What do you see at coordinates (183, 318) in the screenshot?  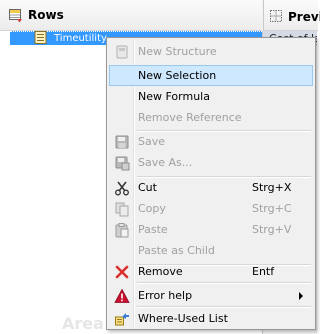 I see `menu-label: Where-Used List` at bounding box center [183, 318].